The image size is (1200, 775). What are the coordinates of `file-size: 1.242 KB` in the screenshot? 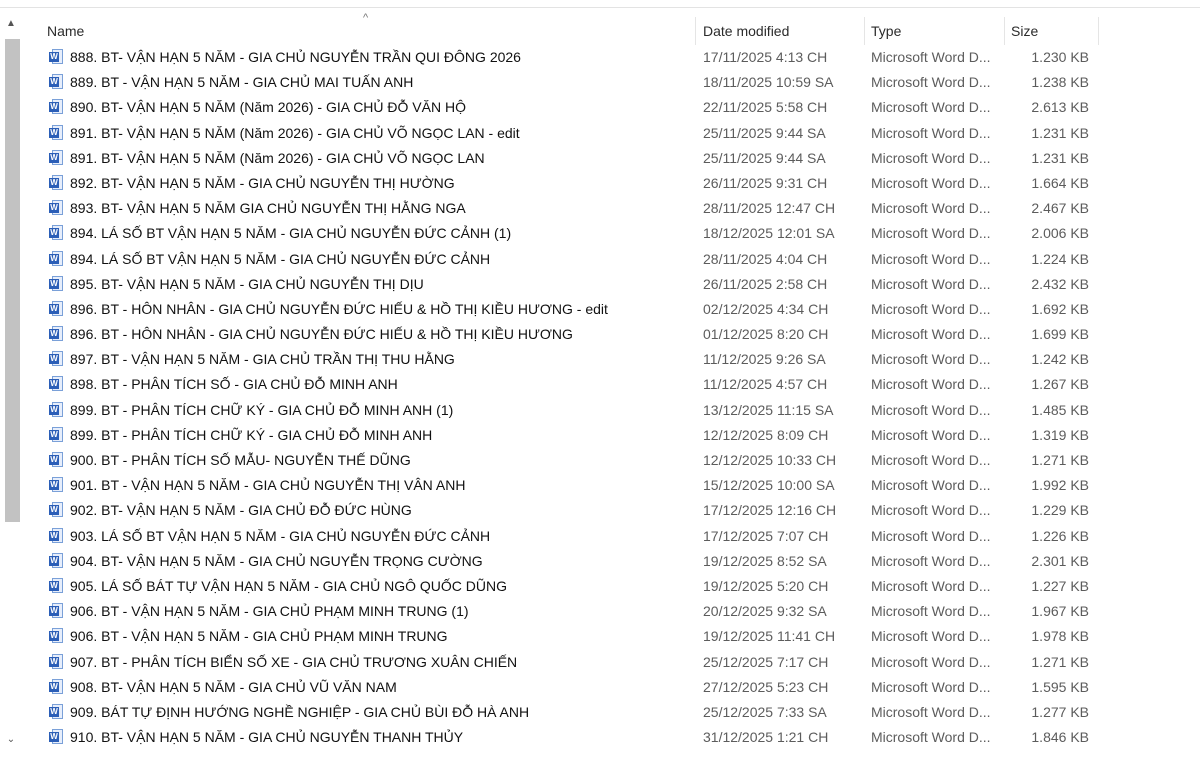 It's located at (1060, 359).